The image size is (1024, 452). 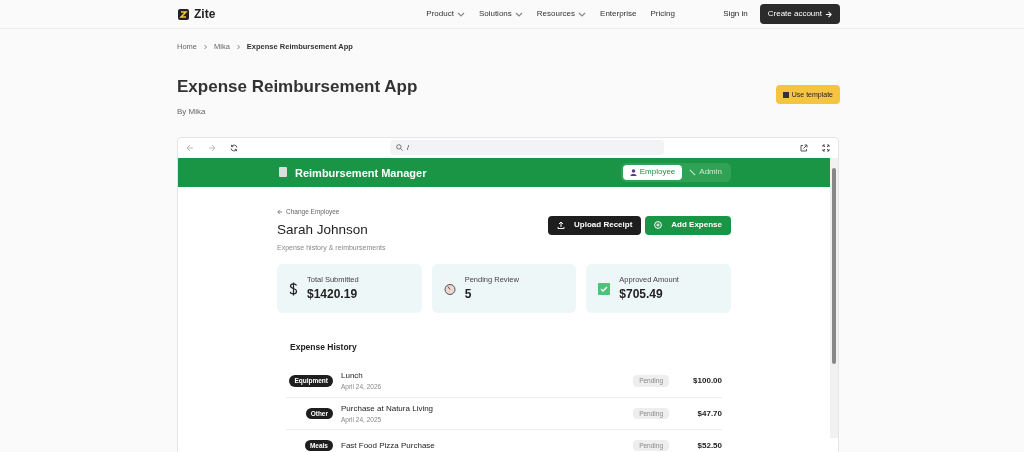 What do you see at coordinates (293, 288) in the screenshot?
I see `dollar-icon` at bounding box center [293, 288].